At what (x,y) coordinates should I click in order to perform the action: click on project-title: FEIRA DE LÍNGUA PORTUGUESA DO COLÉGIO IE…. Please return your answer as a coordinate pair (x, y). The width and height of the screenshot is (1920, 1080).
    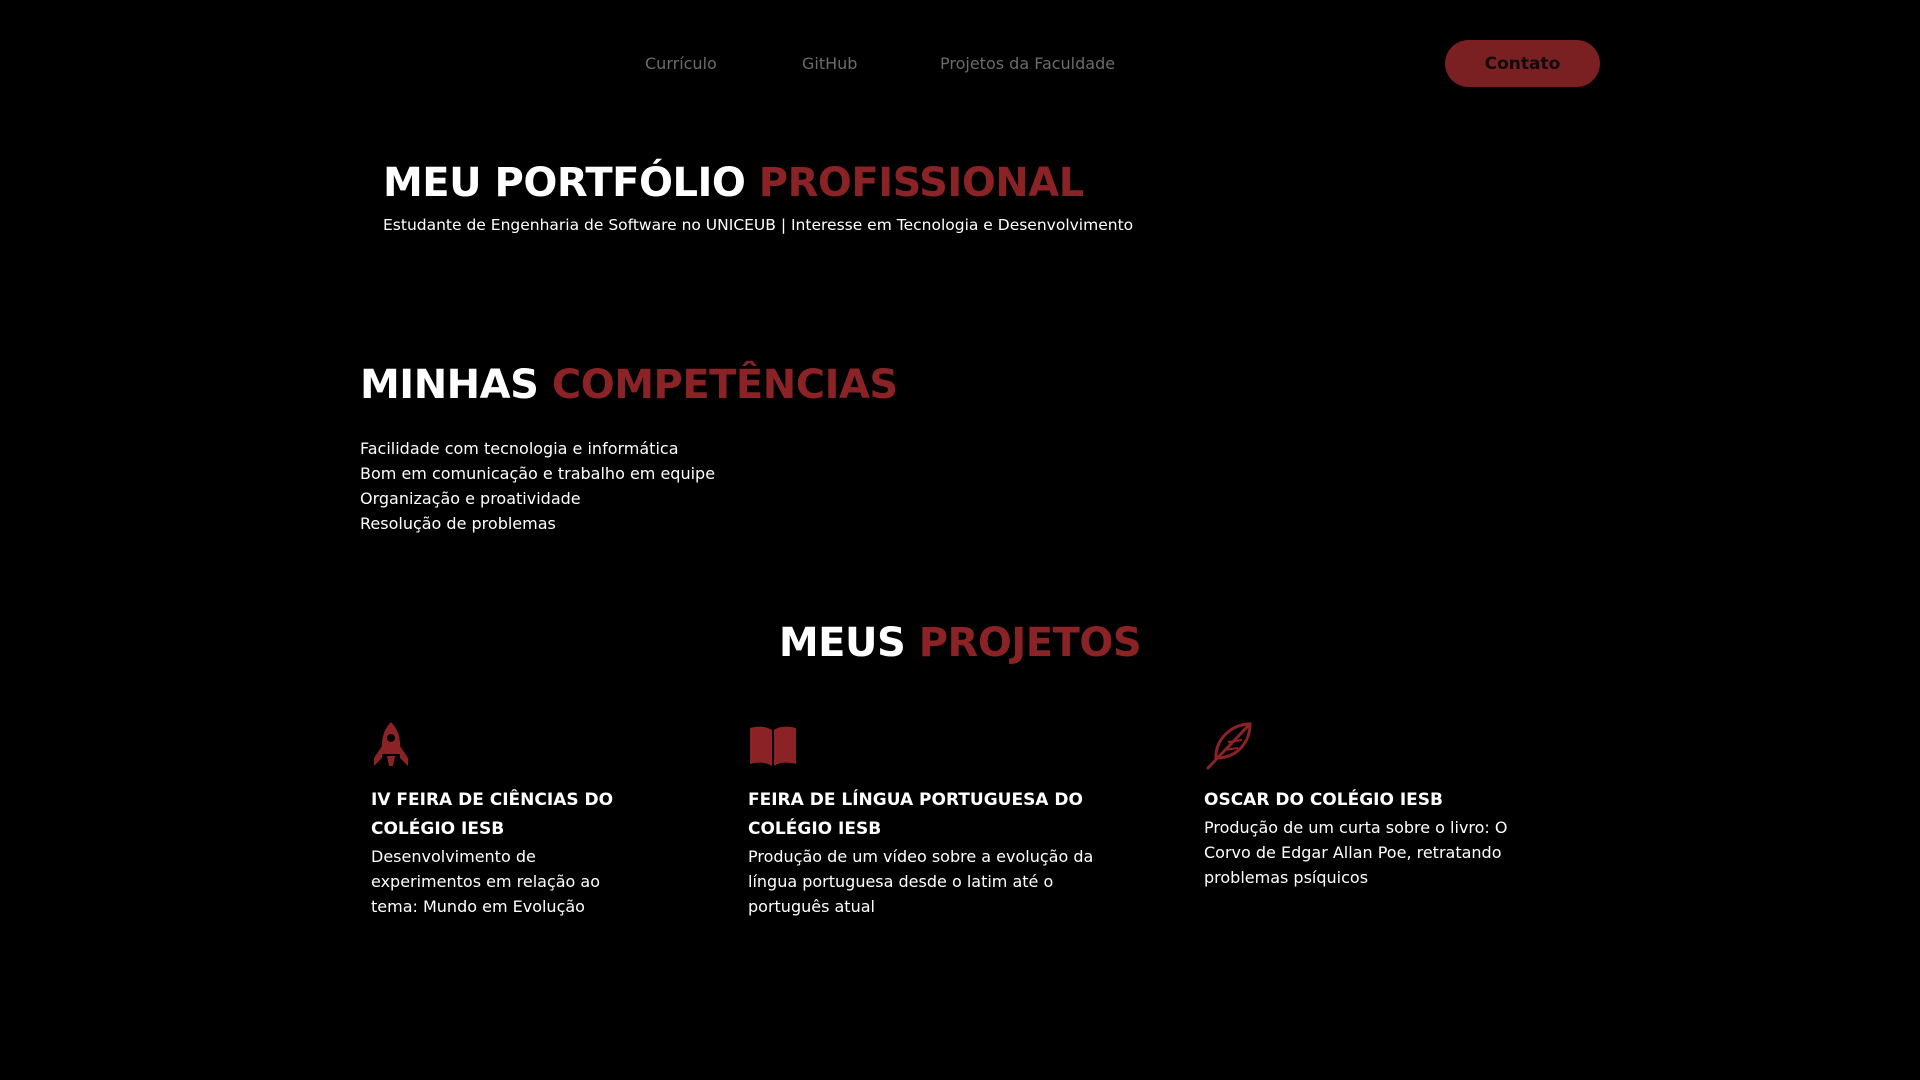
    Looking at the image, I should click on (915, 814).